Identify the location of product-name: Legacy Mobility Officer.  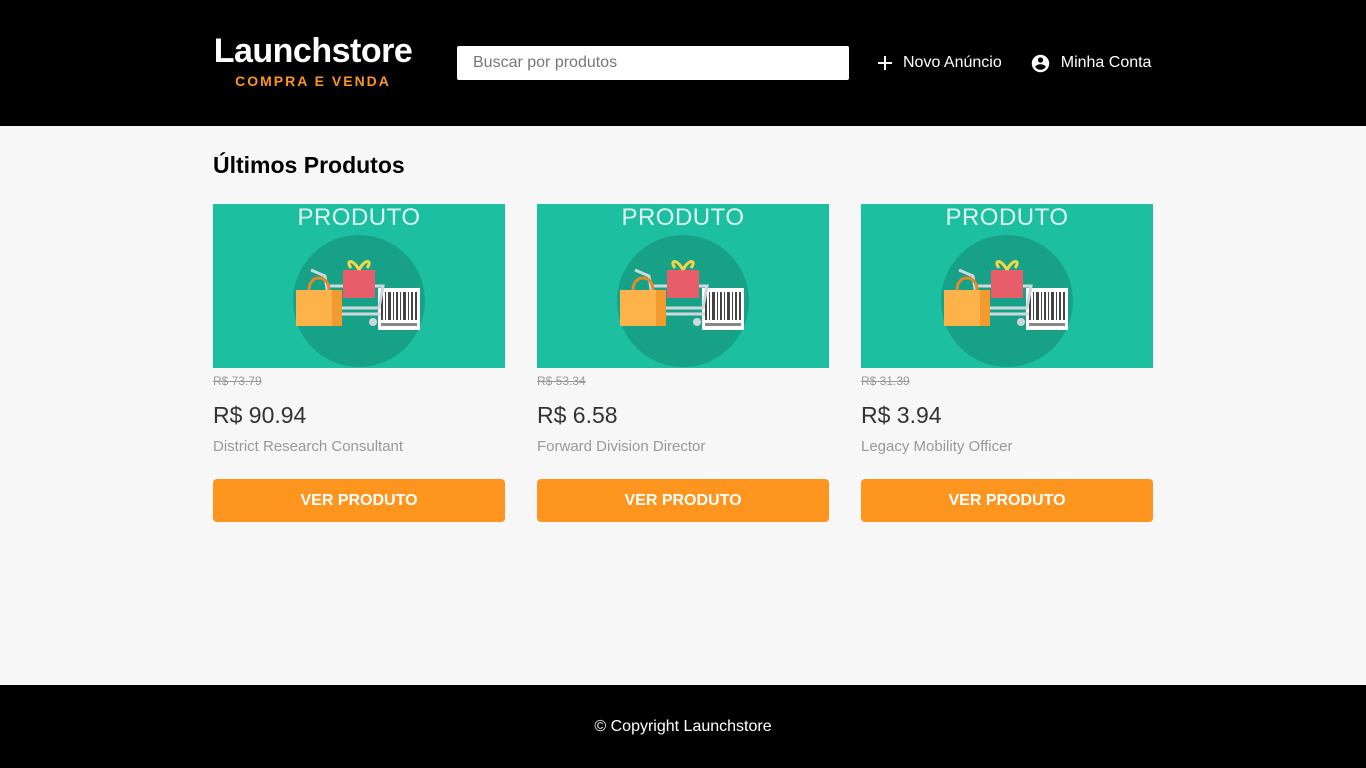
(1007, 446).